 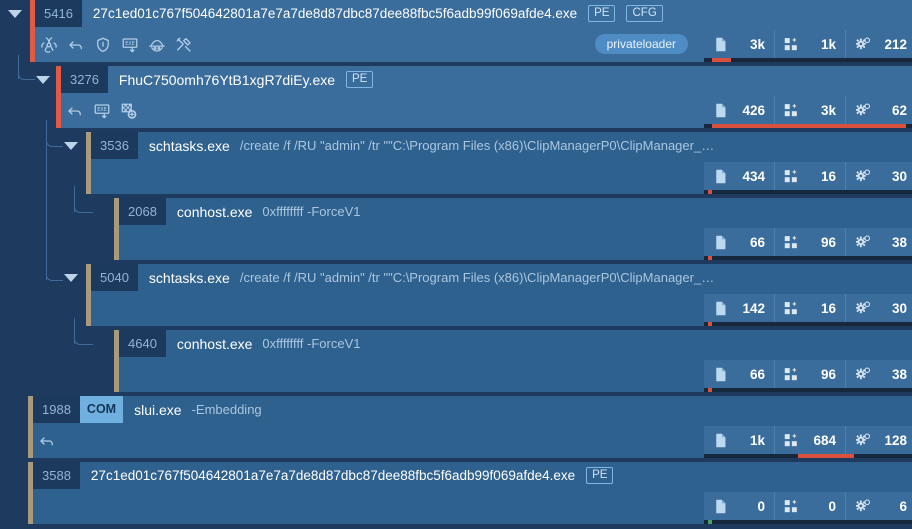 What do you see at coordinates (878, 506) in the screenshot?
I see `metric-group-modules: 6` at bounding box center [878, 506].